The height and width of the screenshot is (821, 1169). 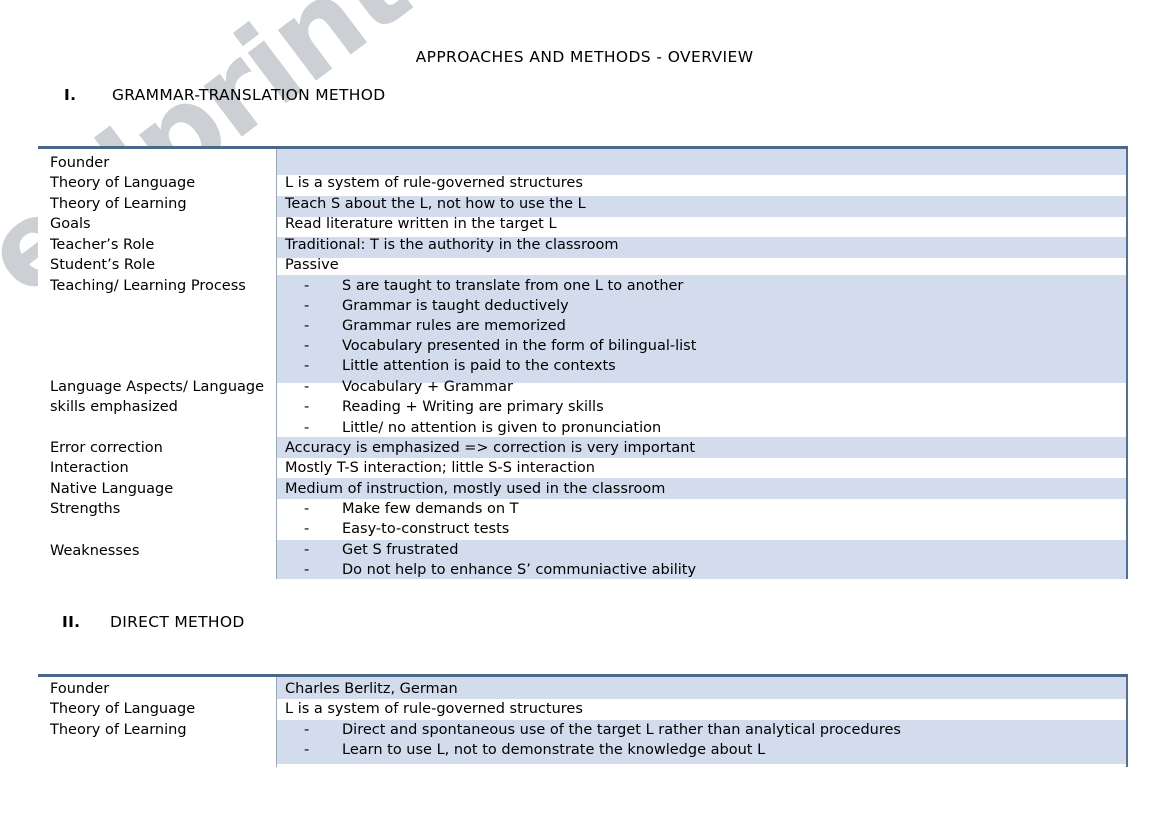 What do you see at coordinates (89, 468) in the screenshot?
I see `row-label: Interaction` at bounding box center [89, 468].